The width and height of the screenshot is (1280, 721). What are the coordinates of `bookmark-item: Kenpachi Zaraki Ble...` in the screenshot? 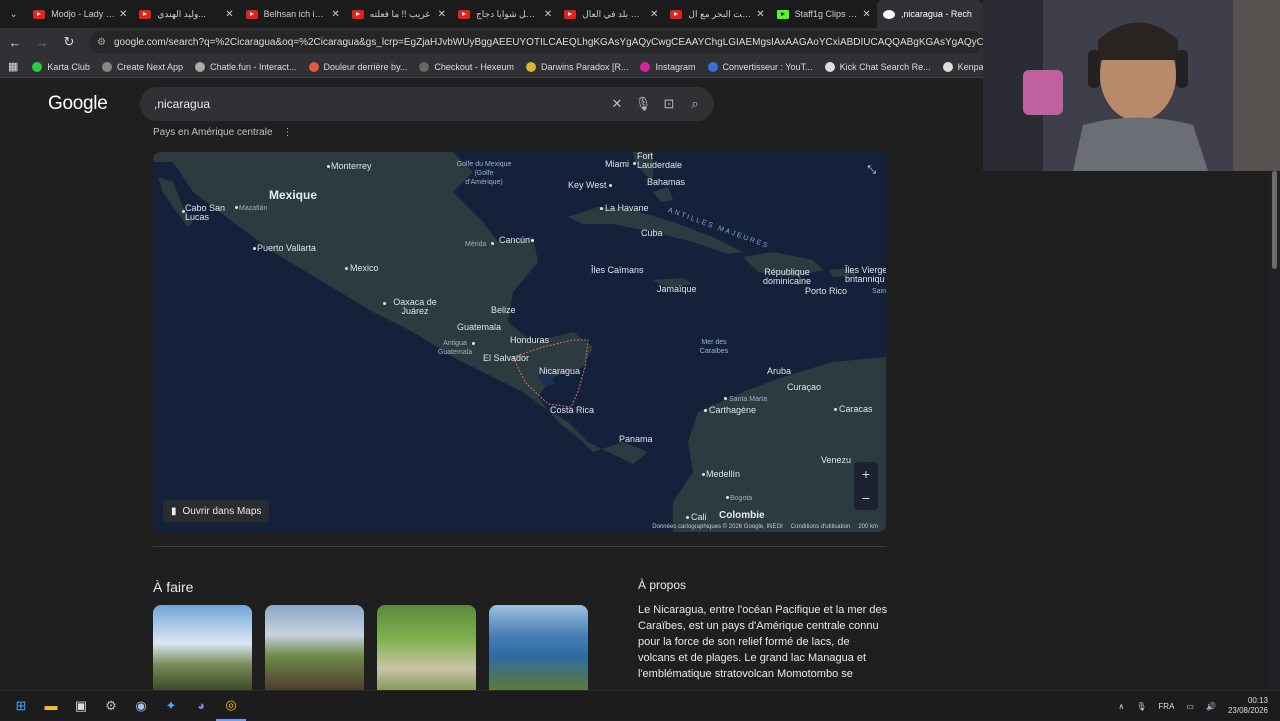 It's located at (962, 66).